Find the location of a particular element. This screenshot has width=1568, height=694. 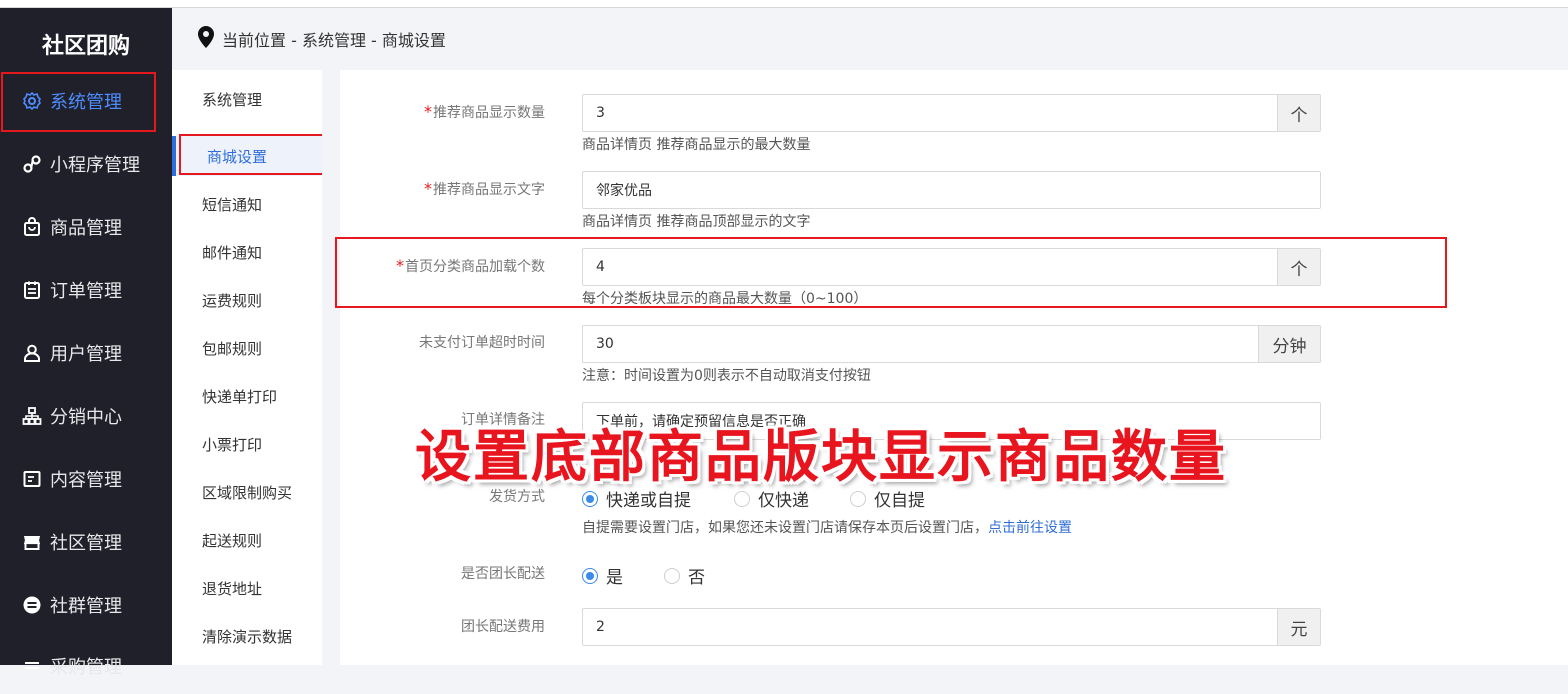

sidebar-item-label: 社群管理 is located at coordinates (86, 606).